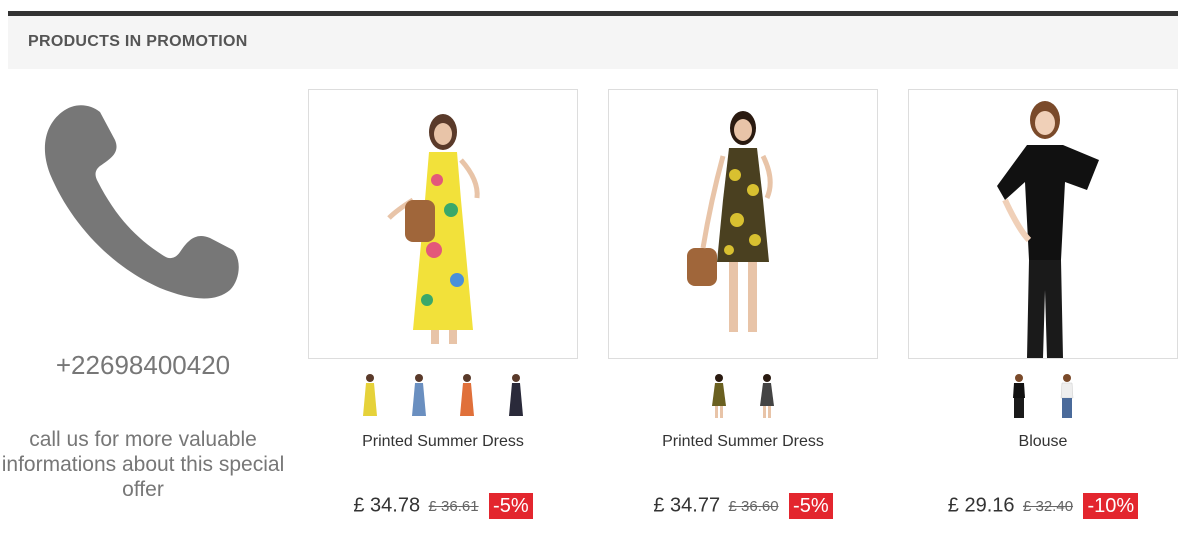  Describe the element at coordinates (593, 42) in the screenshot. I see `section-header: PRODUCTS IN PROMOTION` at that location.